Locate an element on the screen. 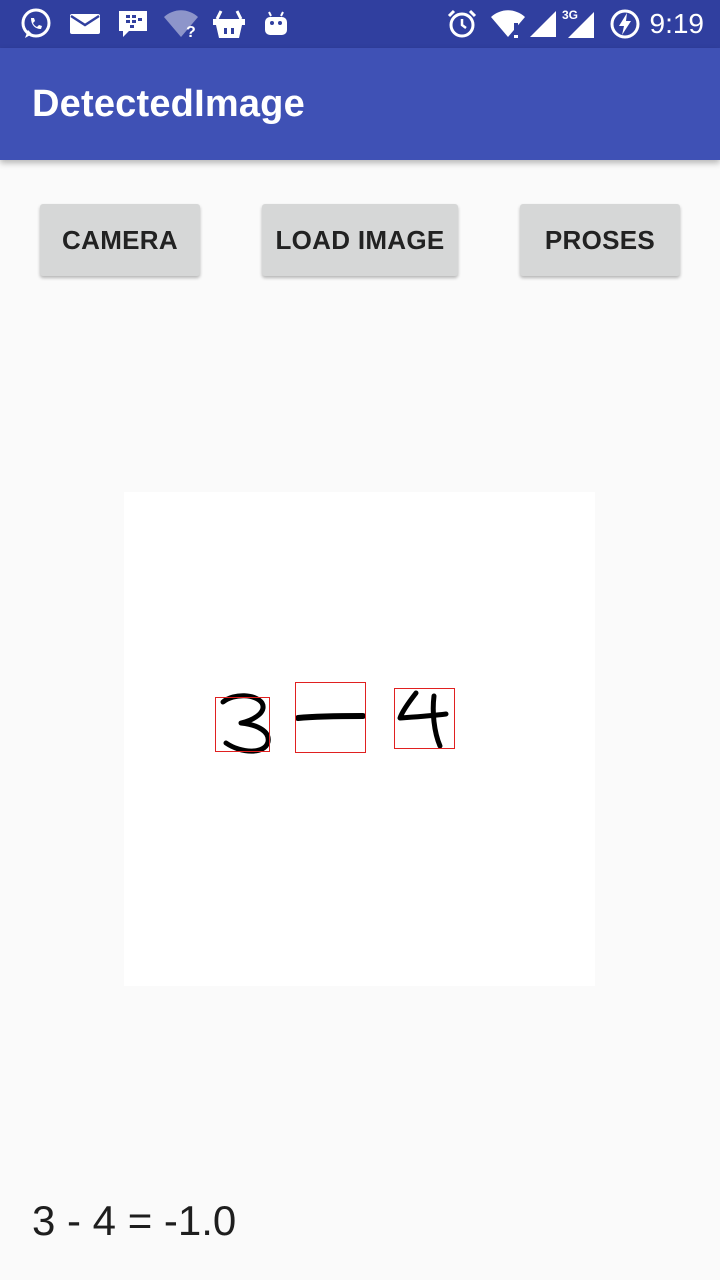 The height and width of the screenshot is (1280, 720). wifi-question-icon: ? is located at coordinates (181, 24).